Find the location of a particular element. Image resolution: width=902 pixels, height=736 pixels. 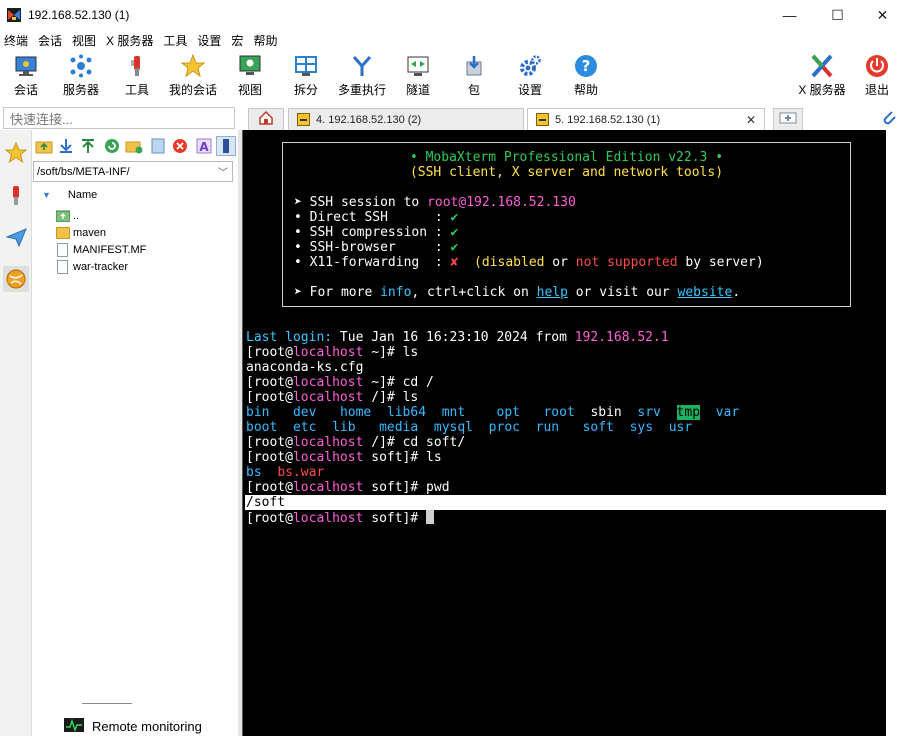

help-icon: ? is located at coordinates (586, 66).